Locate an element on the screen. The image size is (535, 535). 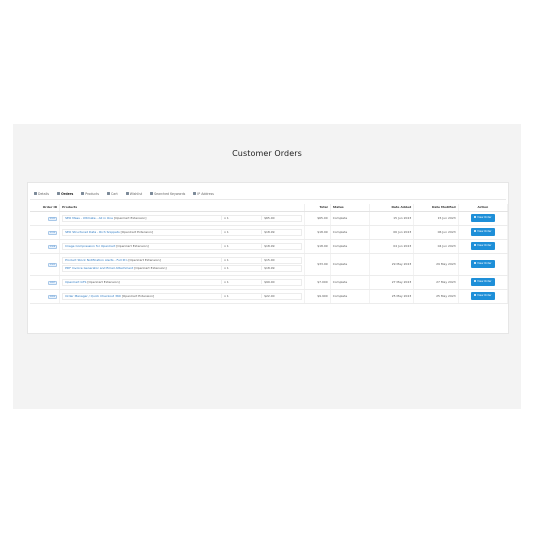
order-date-added: 15 Jun 2023 is located at coordinates (392, 218).